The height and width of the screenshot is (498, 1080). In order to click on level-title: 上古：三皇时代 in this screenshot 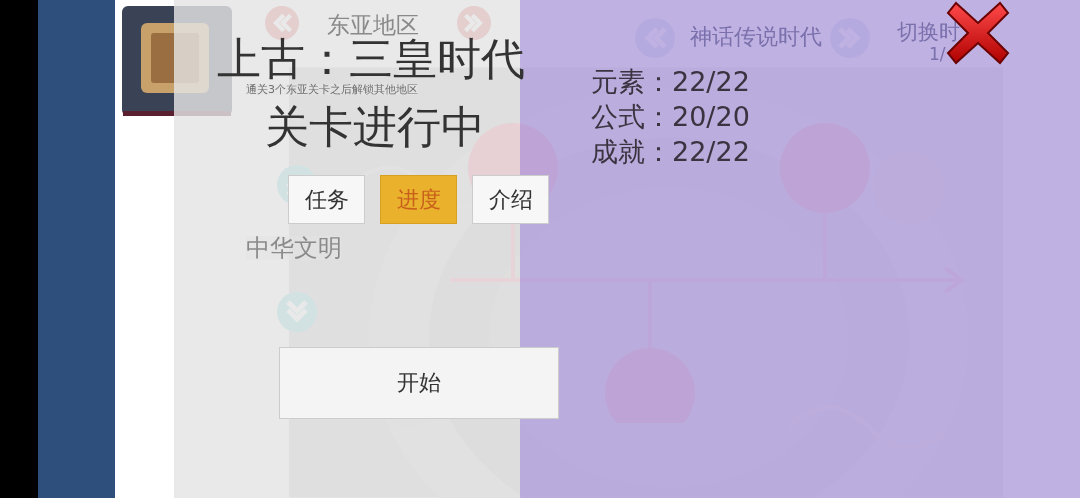, I will do `click(371, 59)`.